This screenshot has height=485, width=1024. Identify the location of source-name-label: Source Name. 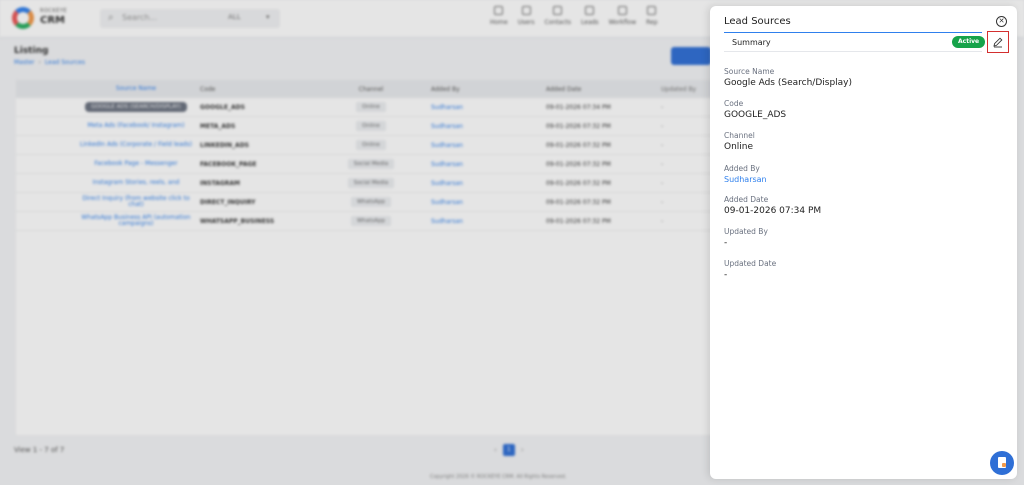
(749, 71).